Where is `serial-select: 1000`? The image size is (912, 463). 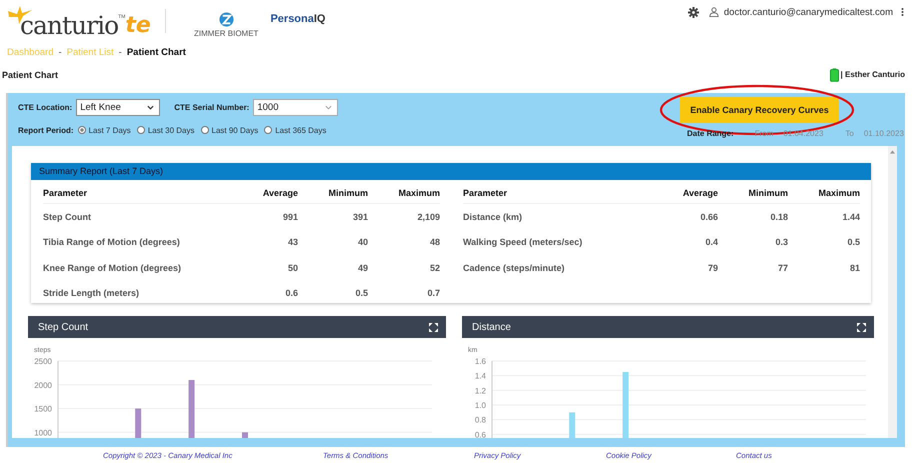 serial-select: 1000 is located at coordinates (295, 107).